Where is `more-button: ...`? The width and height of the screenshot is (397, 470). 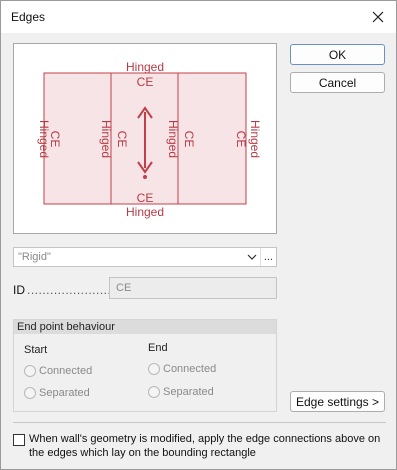 more-button: ... is located at coordinates (268, 257).